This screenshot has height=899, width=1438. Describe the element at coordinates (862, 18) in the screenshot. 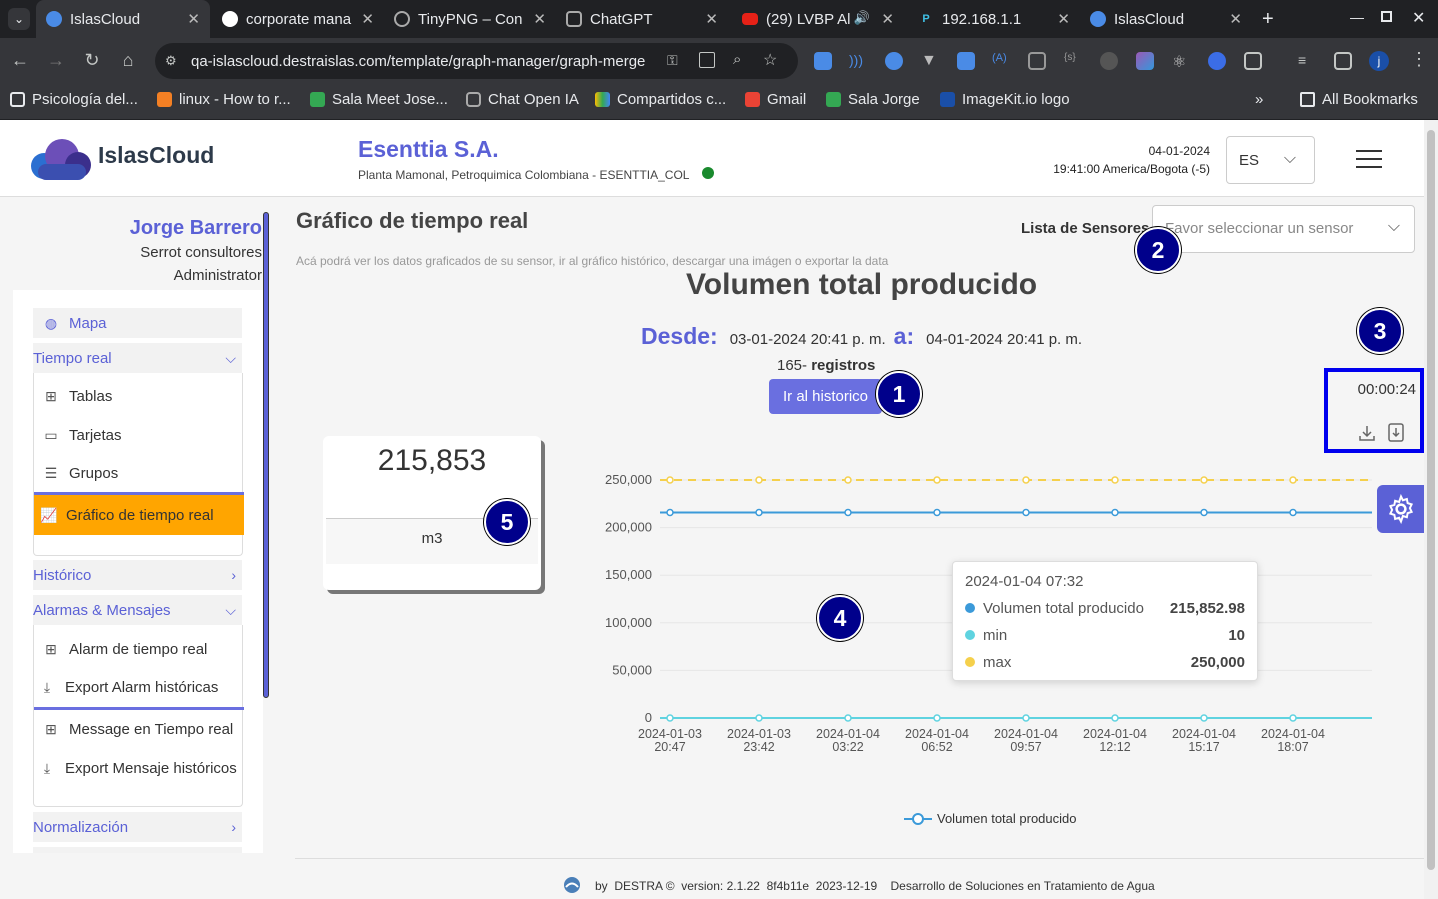

I see `speaker-icon: 🔊` at that location.